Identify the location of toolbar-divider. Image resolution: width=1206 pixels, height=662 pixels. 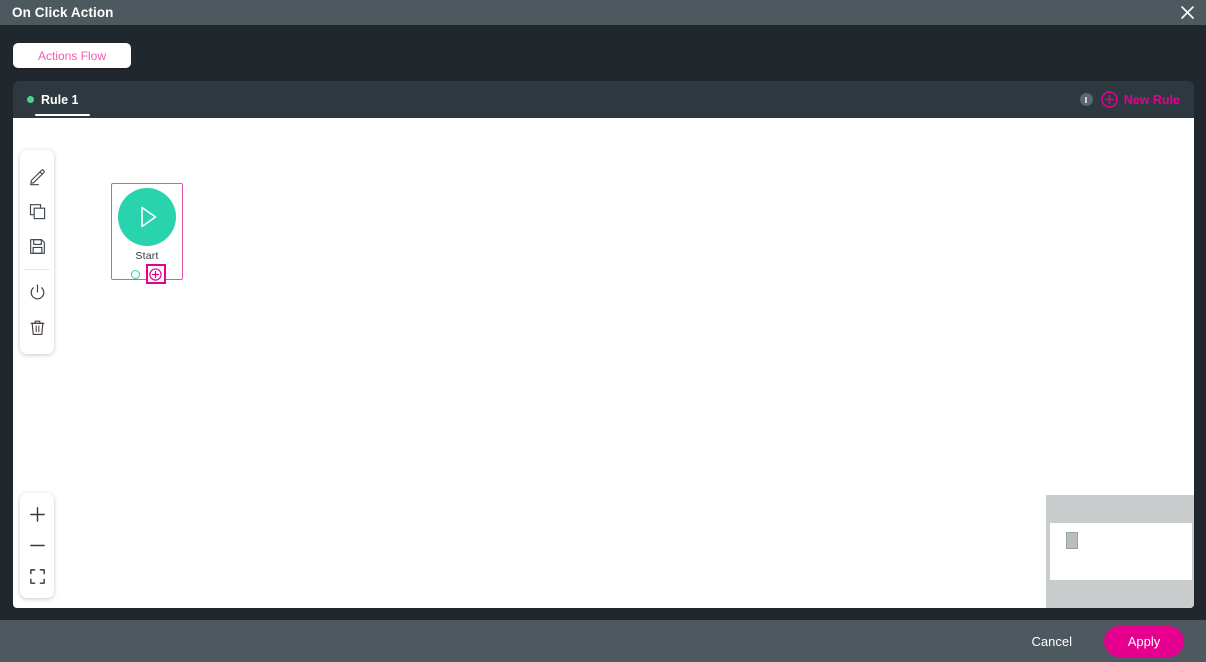
(37, 269).